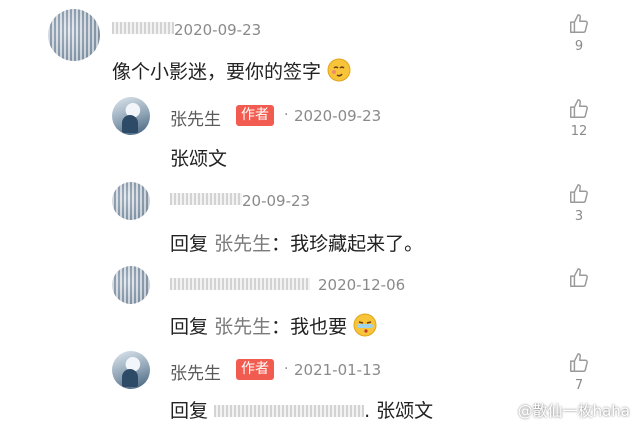  I want to click on comment-text: 回复 . 张颂文, so click(302, 411).